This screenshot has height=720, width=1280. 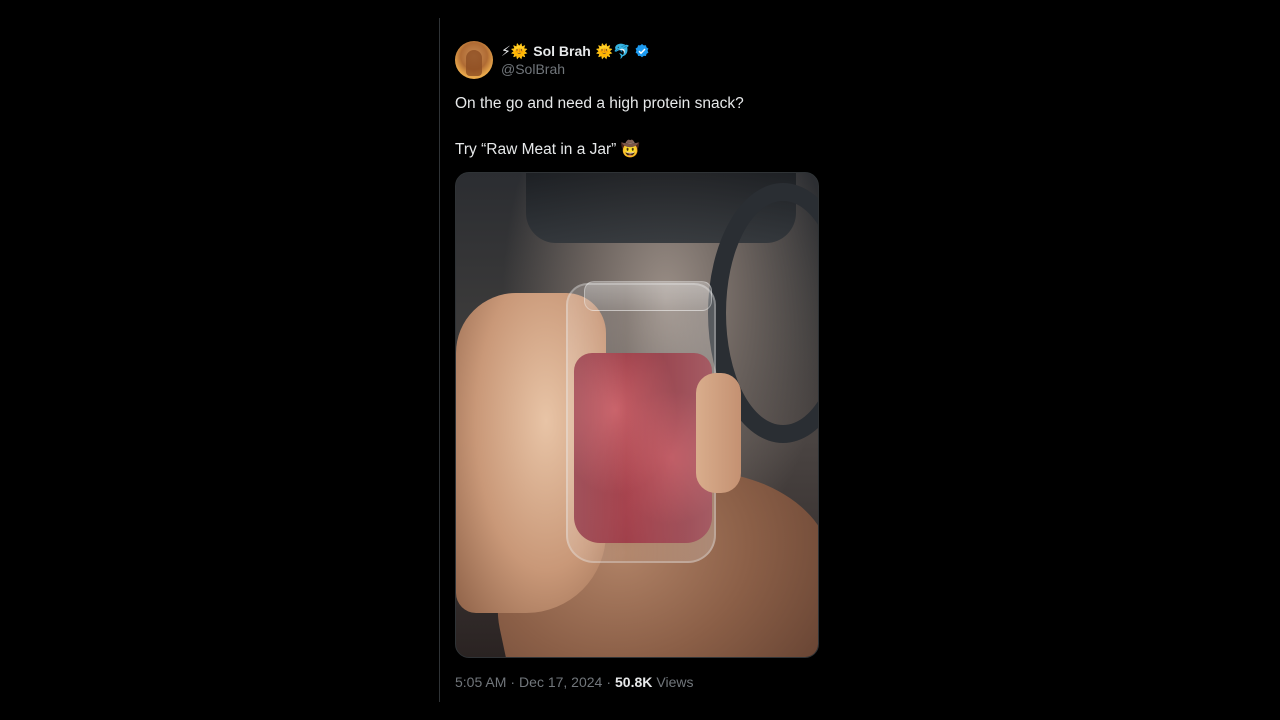 I want to click on avatar, so click(x=474, y=60).